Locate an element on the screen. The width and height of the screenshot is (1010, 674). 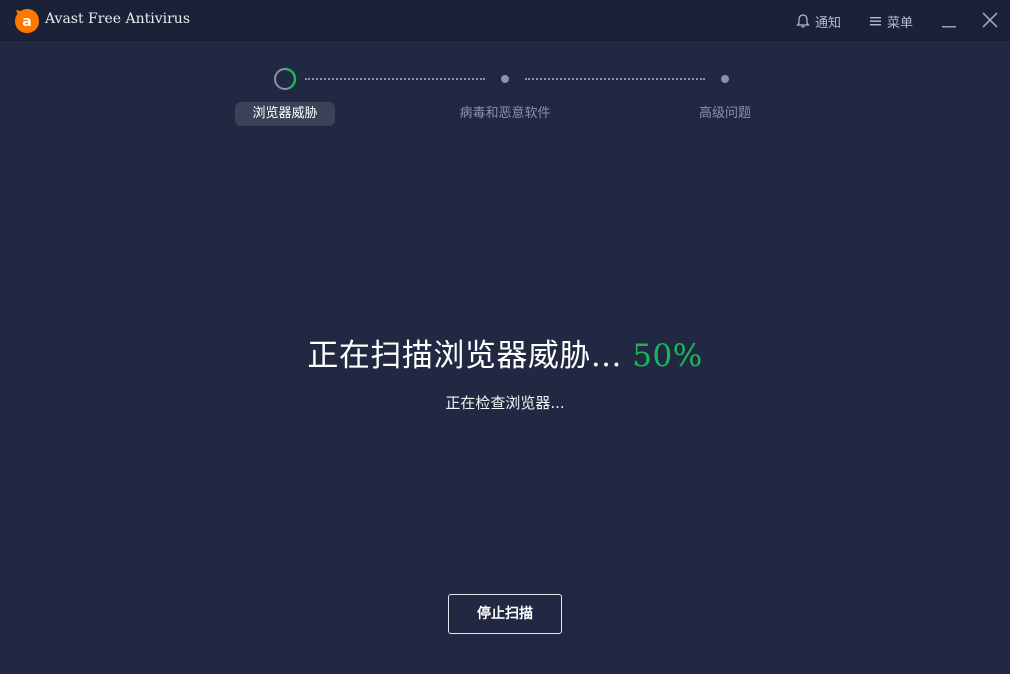
step-label-browser-threats: 浏览器威胁 is located at coordinates (285, 114).